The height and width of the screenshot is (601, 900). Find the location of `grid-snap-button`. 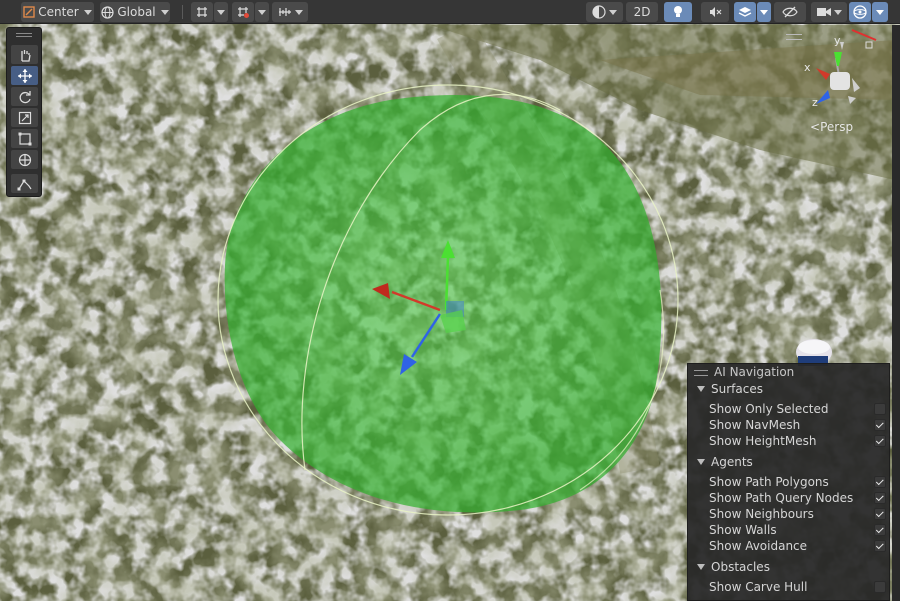

grid-snap-button is located at coordinates (202, 12).